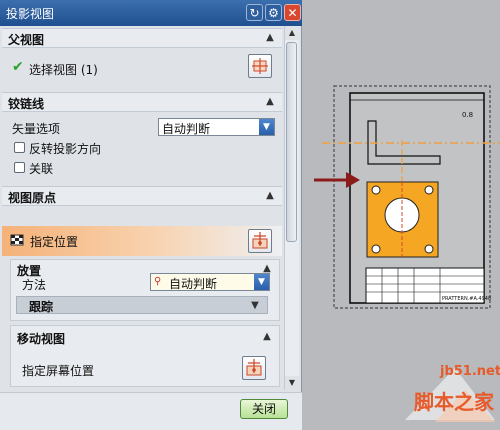  I want to click on group-header-parent-view: 父视图 ▲, so click(142, 38).